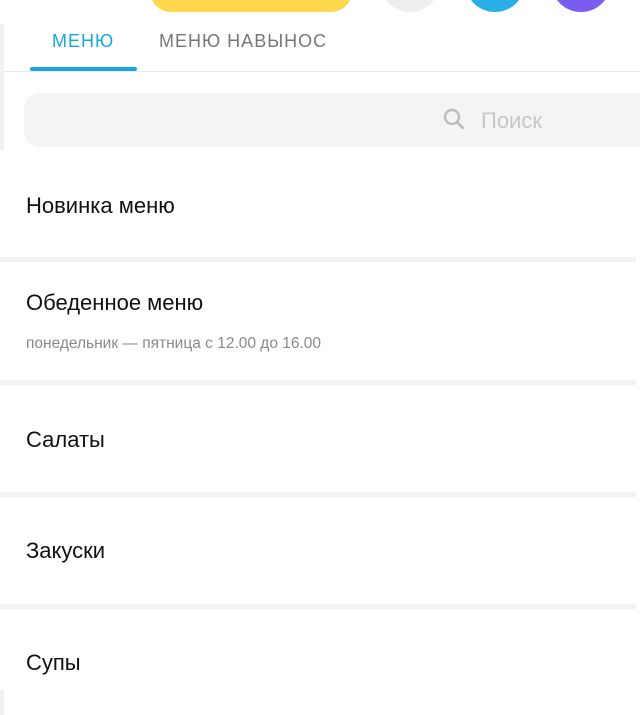  I want to click on active-tab-indicator, so click(83, 69).